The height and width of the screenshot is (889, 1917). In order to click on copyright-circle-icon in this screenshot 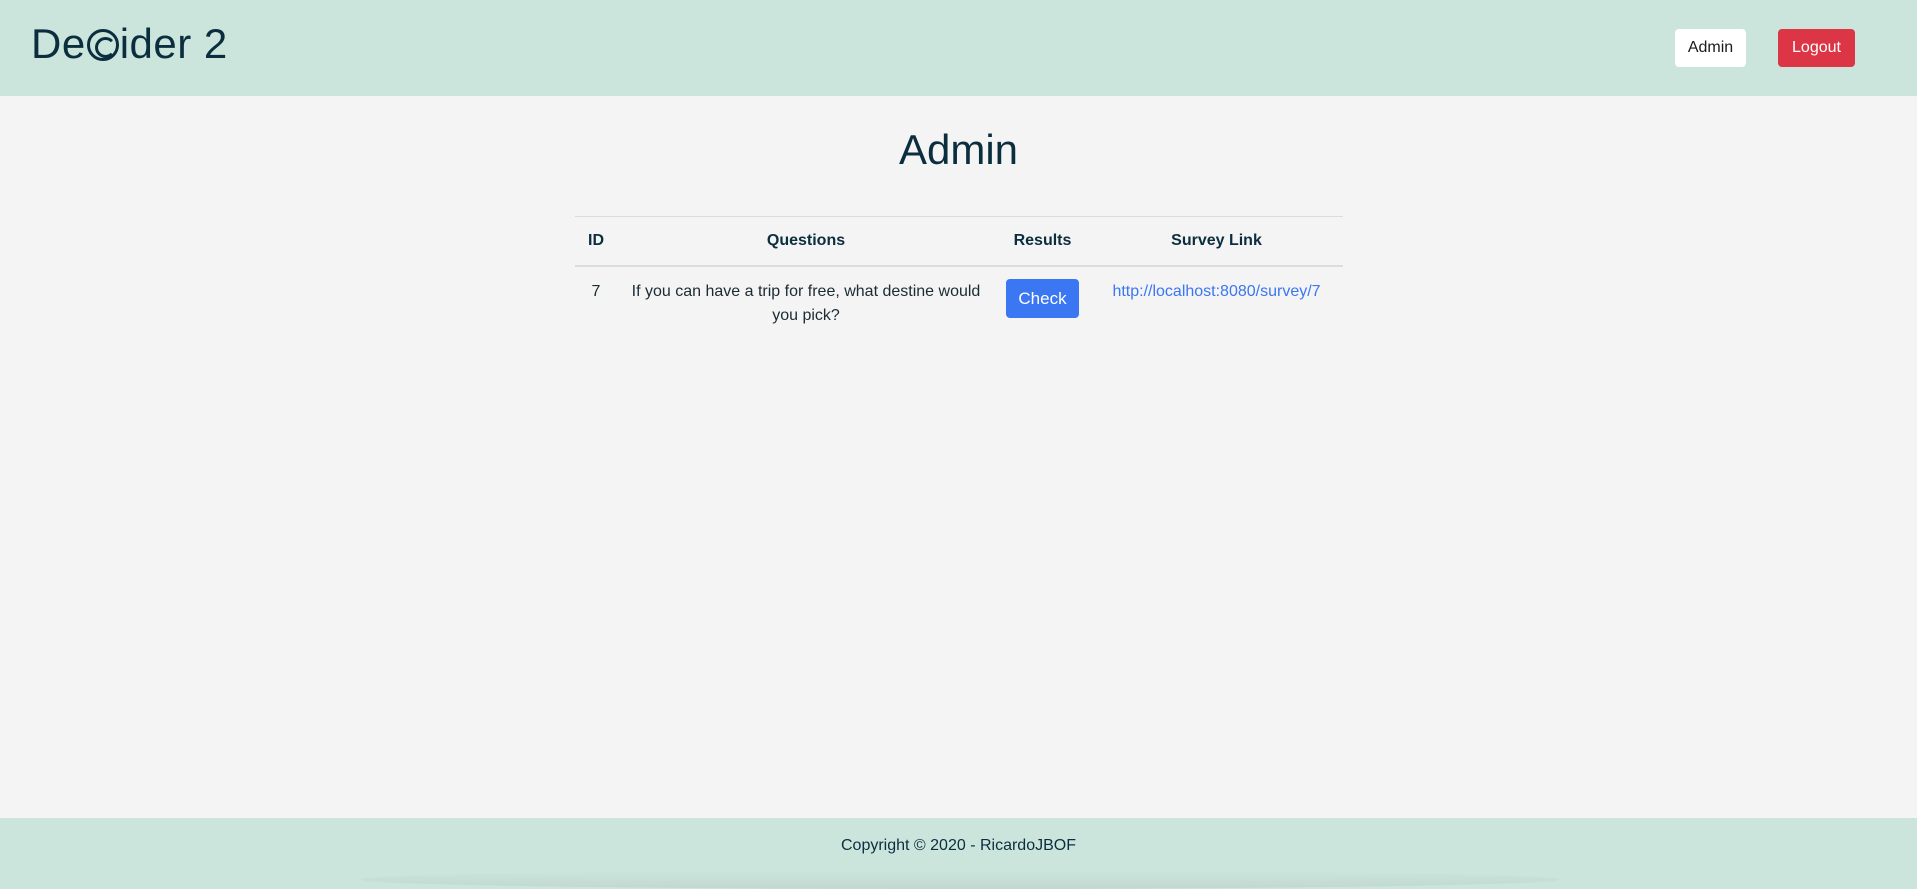, I will do `click(102, 45)`.